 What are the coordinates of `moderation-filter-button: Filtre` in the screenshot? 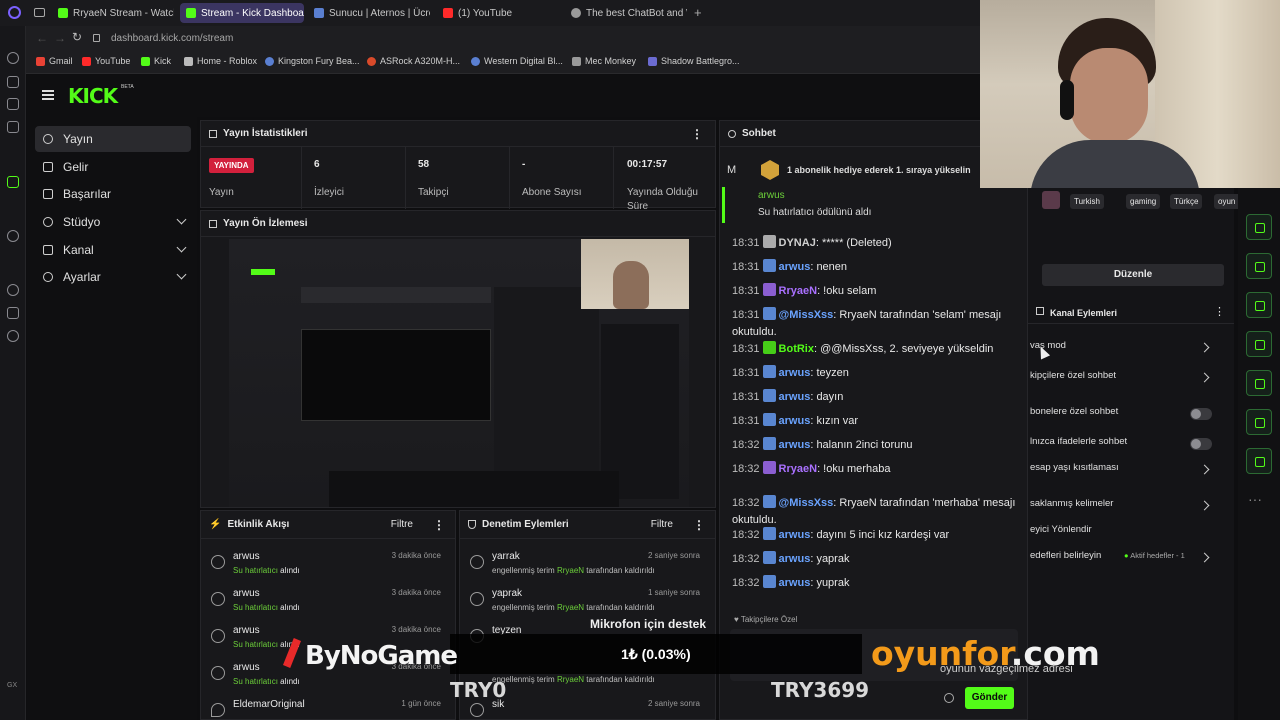 It's located at (662, 524).